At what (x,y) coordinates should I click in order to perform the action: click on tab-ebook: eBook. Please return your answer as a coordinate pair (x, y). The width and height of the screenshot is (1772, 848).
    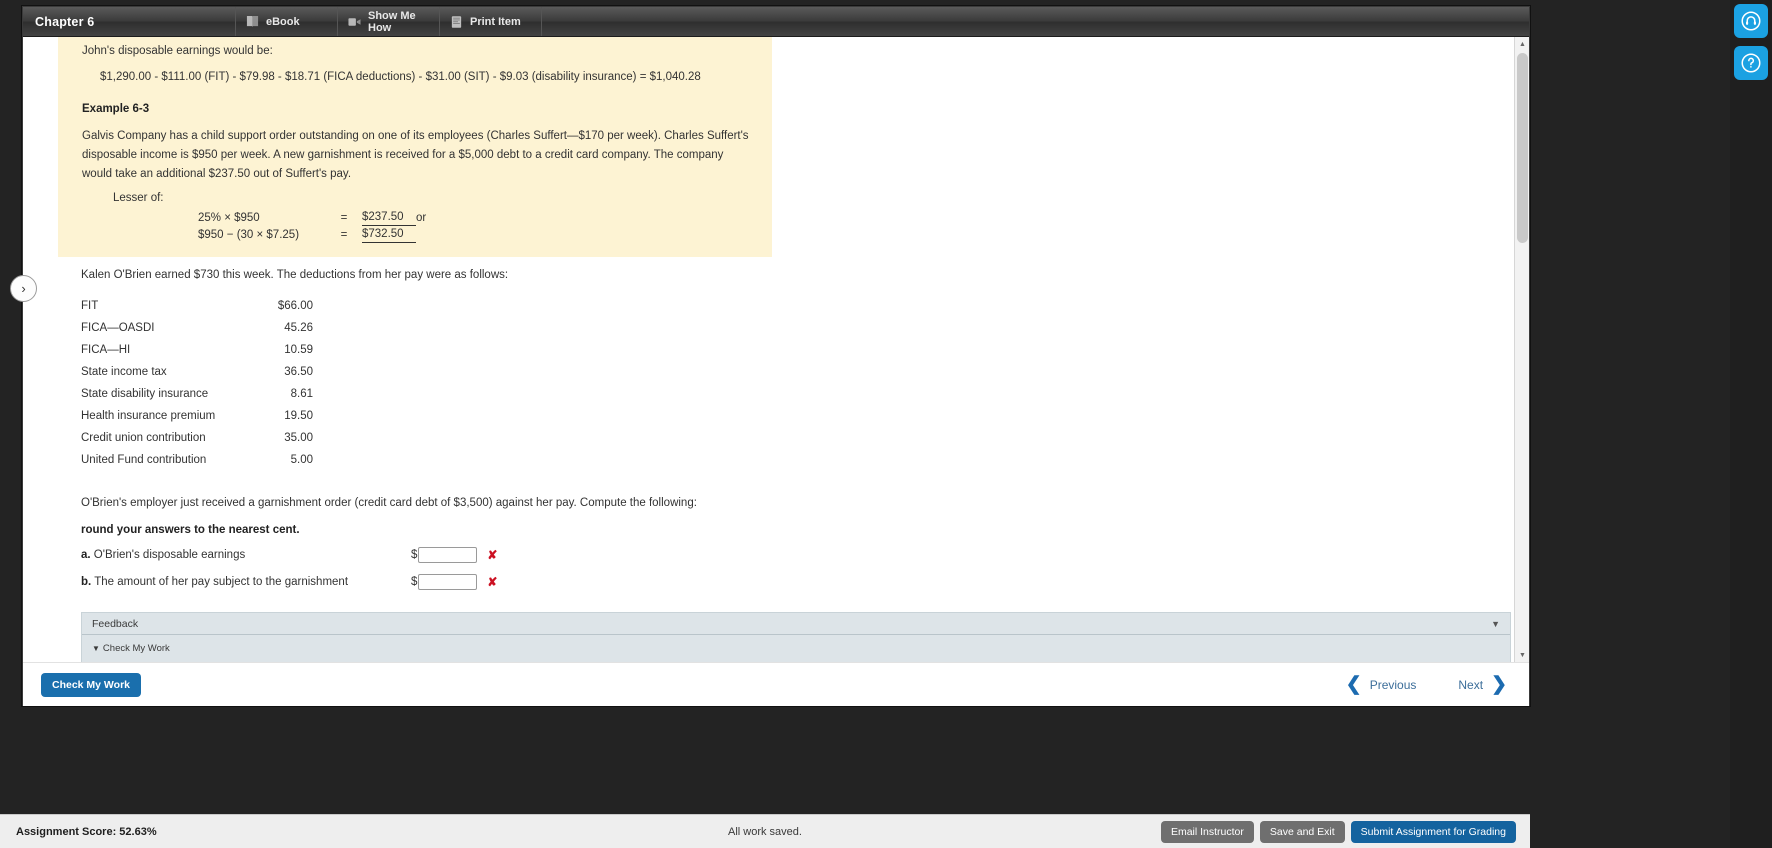
    Looking at the image, I should click on (286, 21).